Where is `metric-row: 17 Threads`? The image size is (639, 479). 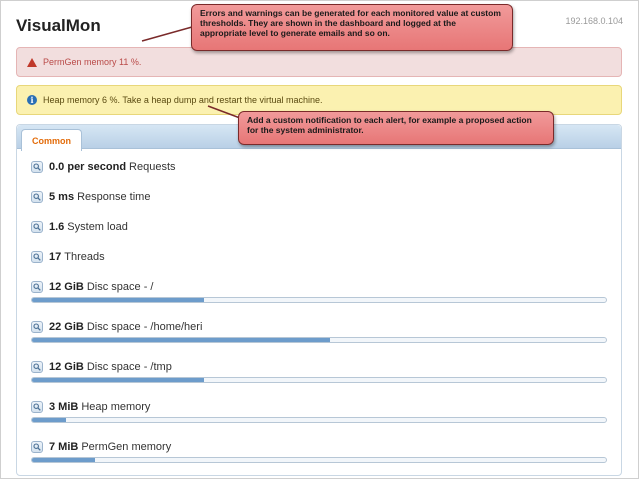
metric-row: 17 Threads is located at coordinates (321, 257).